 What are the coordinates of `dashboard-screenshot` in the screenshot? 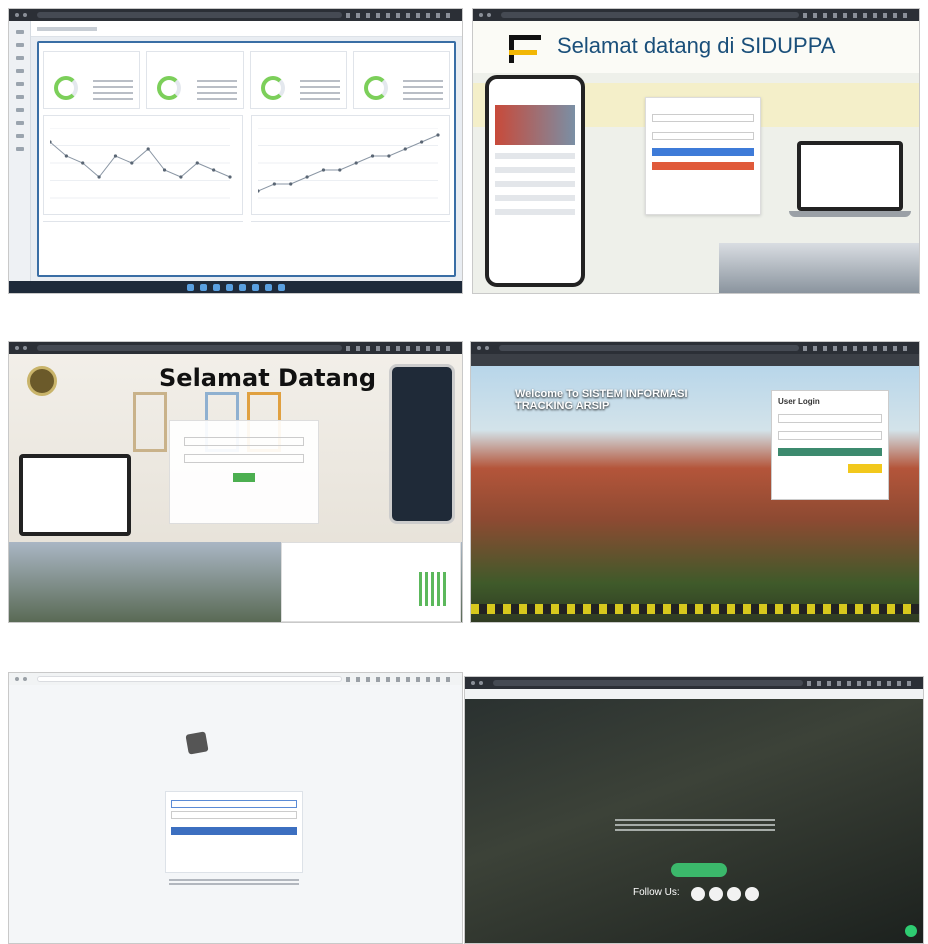 It's located at (235, 151).